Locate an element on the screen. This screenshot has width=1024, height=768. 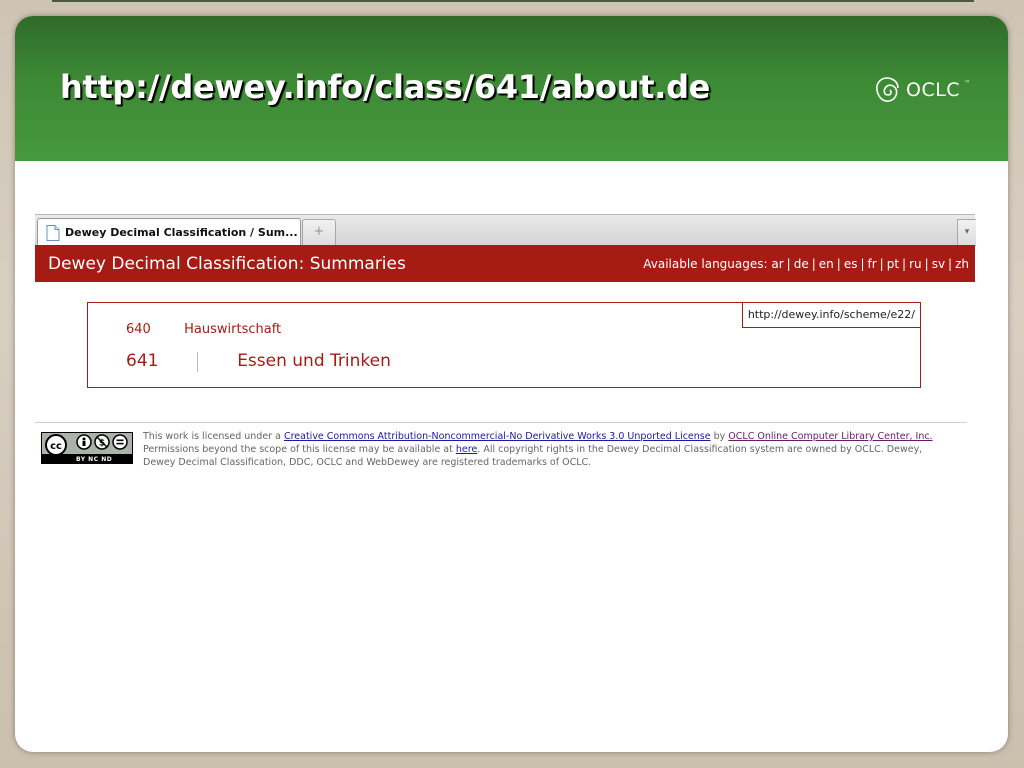
oclc-logo: OCLC ™ is located at coordinates (921, 90).